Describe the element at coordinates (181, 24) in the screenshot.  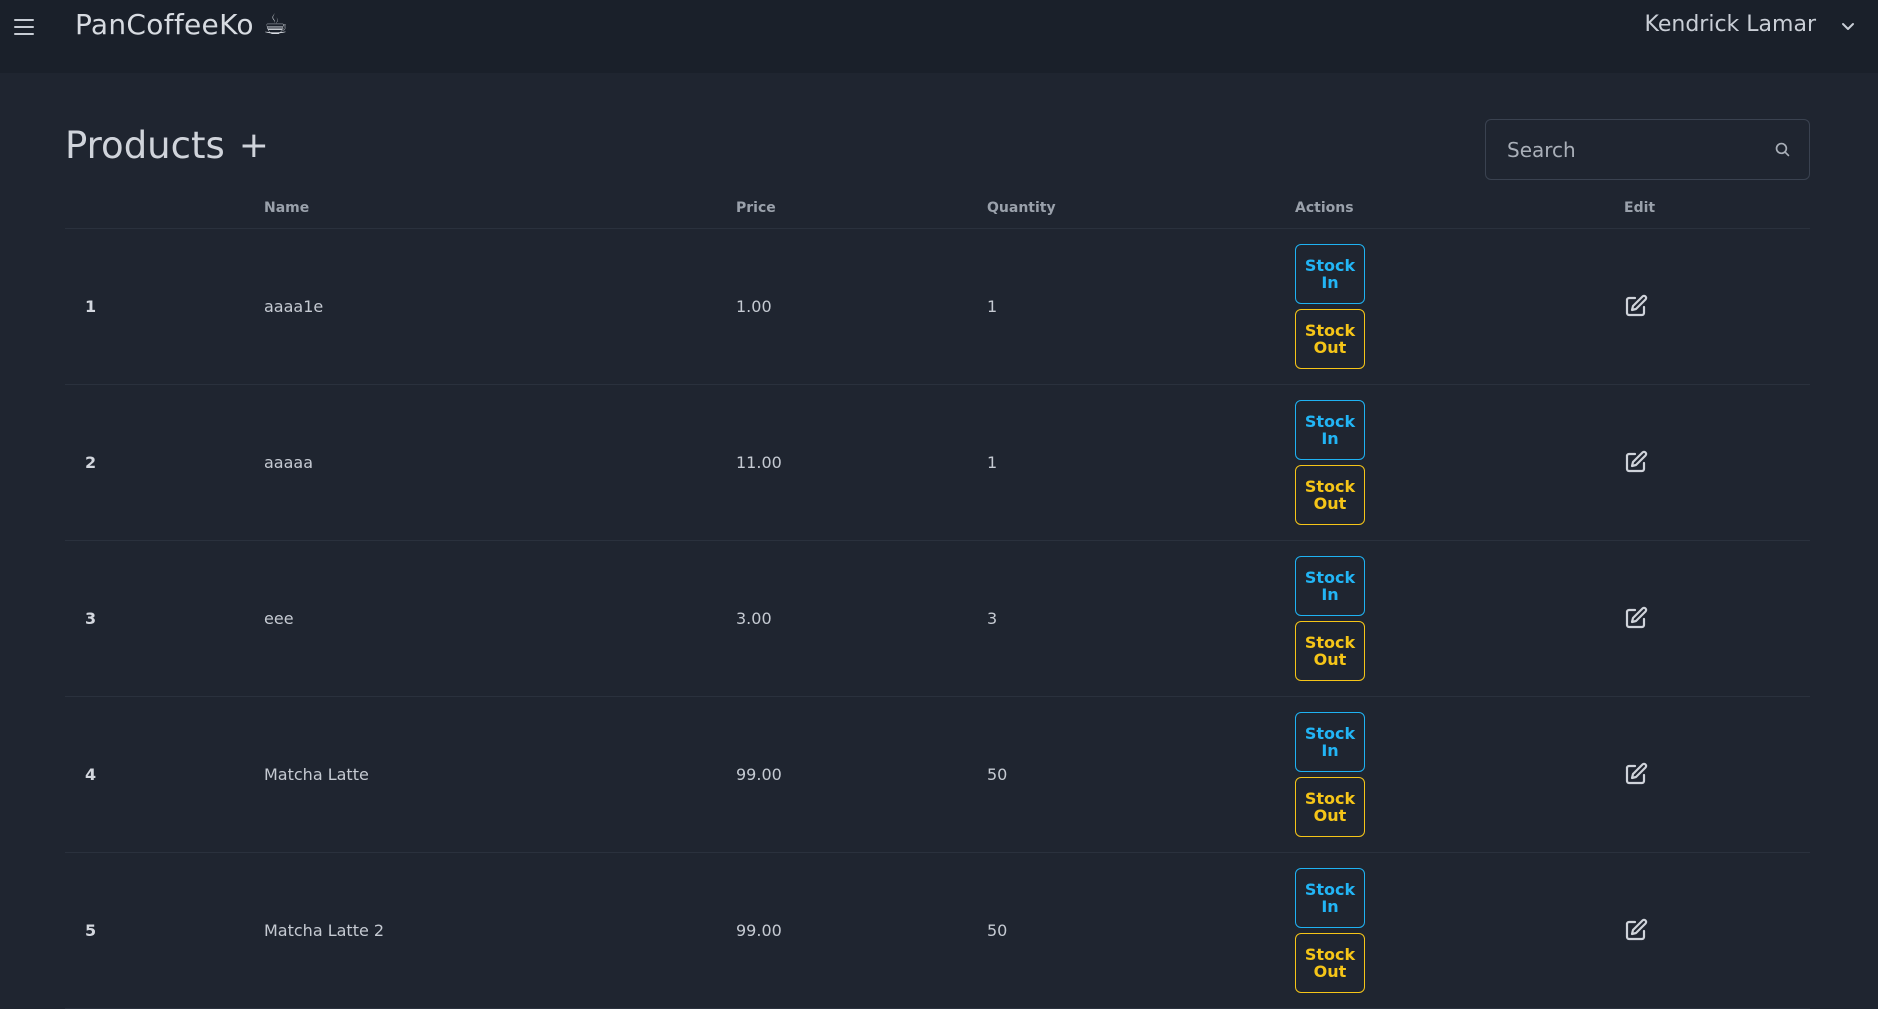
I see `app-brand: PanCoffeeKo ☕` at that location.